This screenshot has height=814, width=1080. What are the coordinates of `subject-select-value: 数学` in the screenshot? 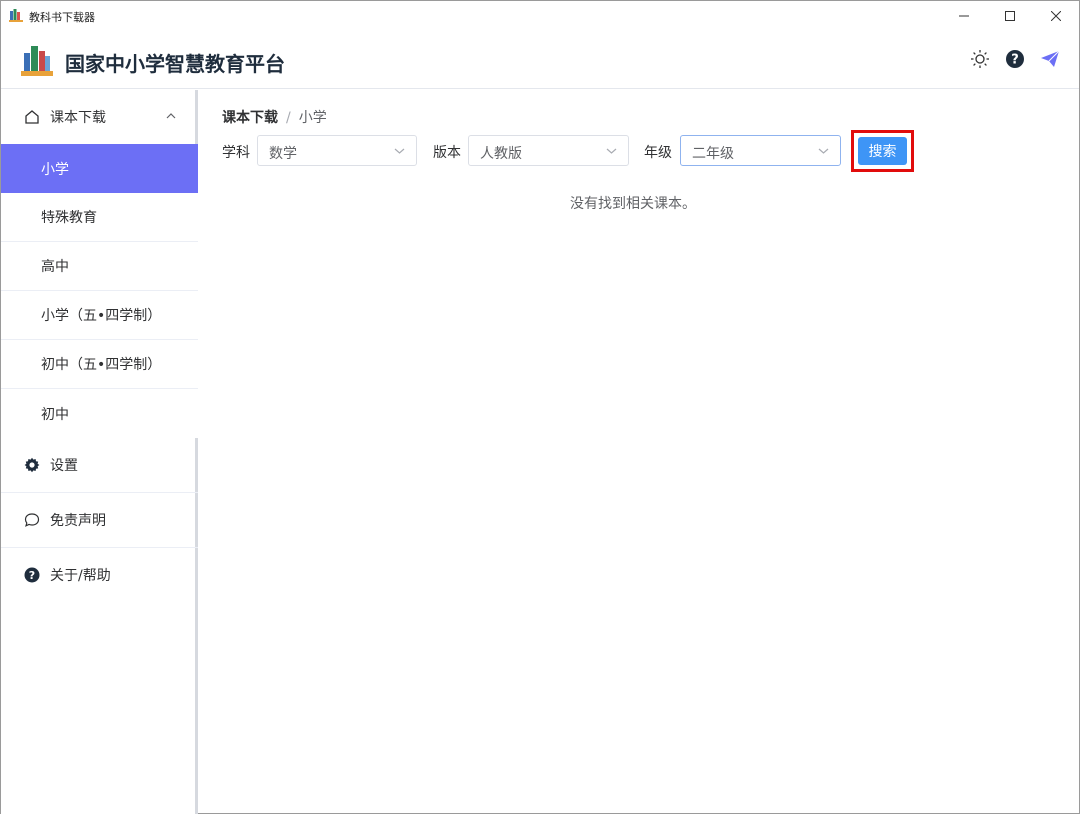 It's located at (283, 154).